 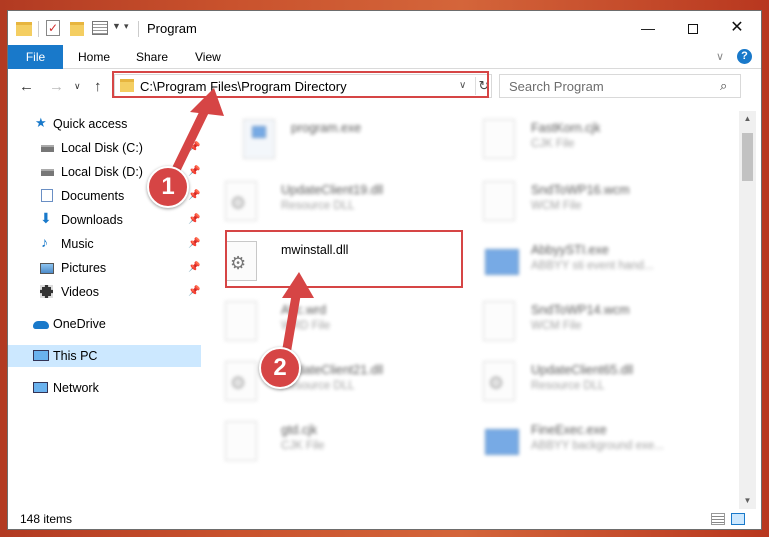 I want to click on tab-share: Share, so click(x=152, y=57).